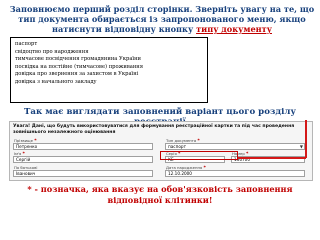  I want to click on document-type-option: паспорт, so click(109, 45).